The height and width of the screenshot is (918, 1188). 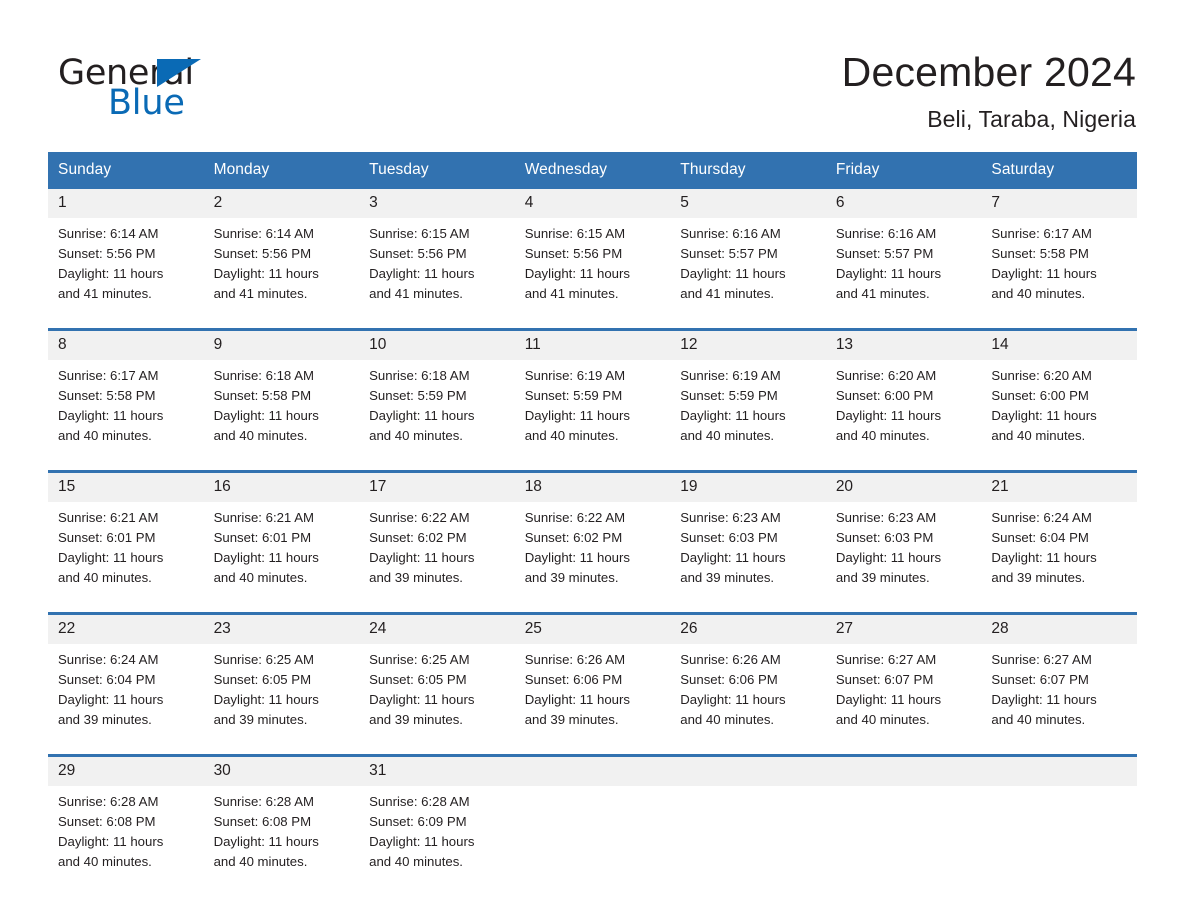 I want to click on day-number-cell: 30, so click(x=281, y=771).